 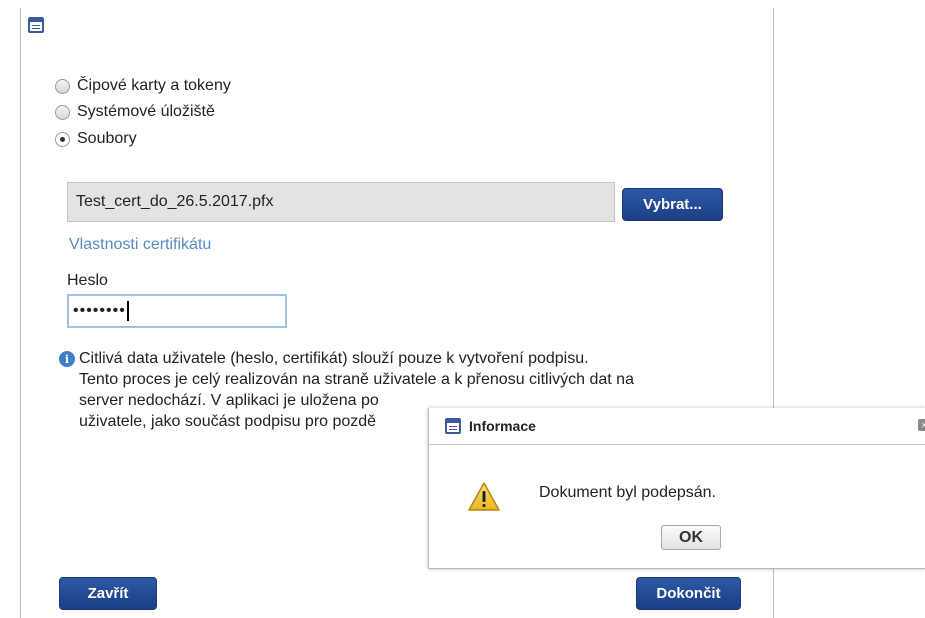 I want to click on radio-button-checked-icon, so click(x=62, y=139).